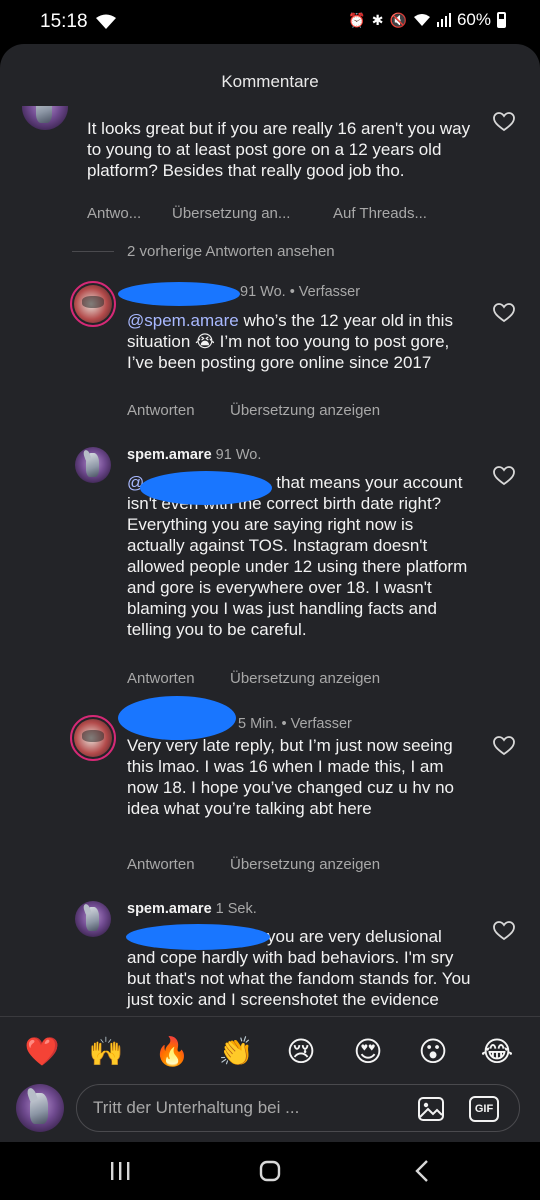 Image resolution: width=540 pixels, height=1200 pixels. Describe the element at coordinates (236, 1052) in the screenshot. I see `emoji-clap: 👏` at that location.